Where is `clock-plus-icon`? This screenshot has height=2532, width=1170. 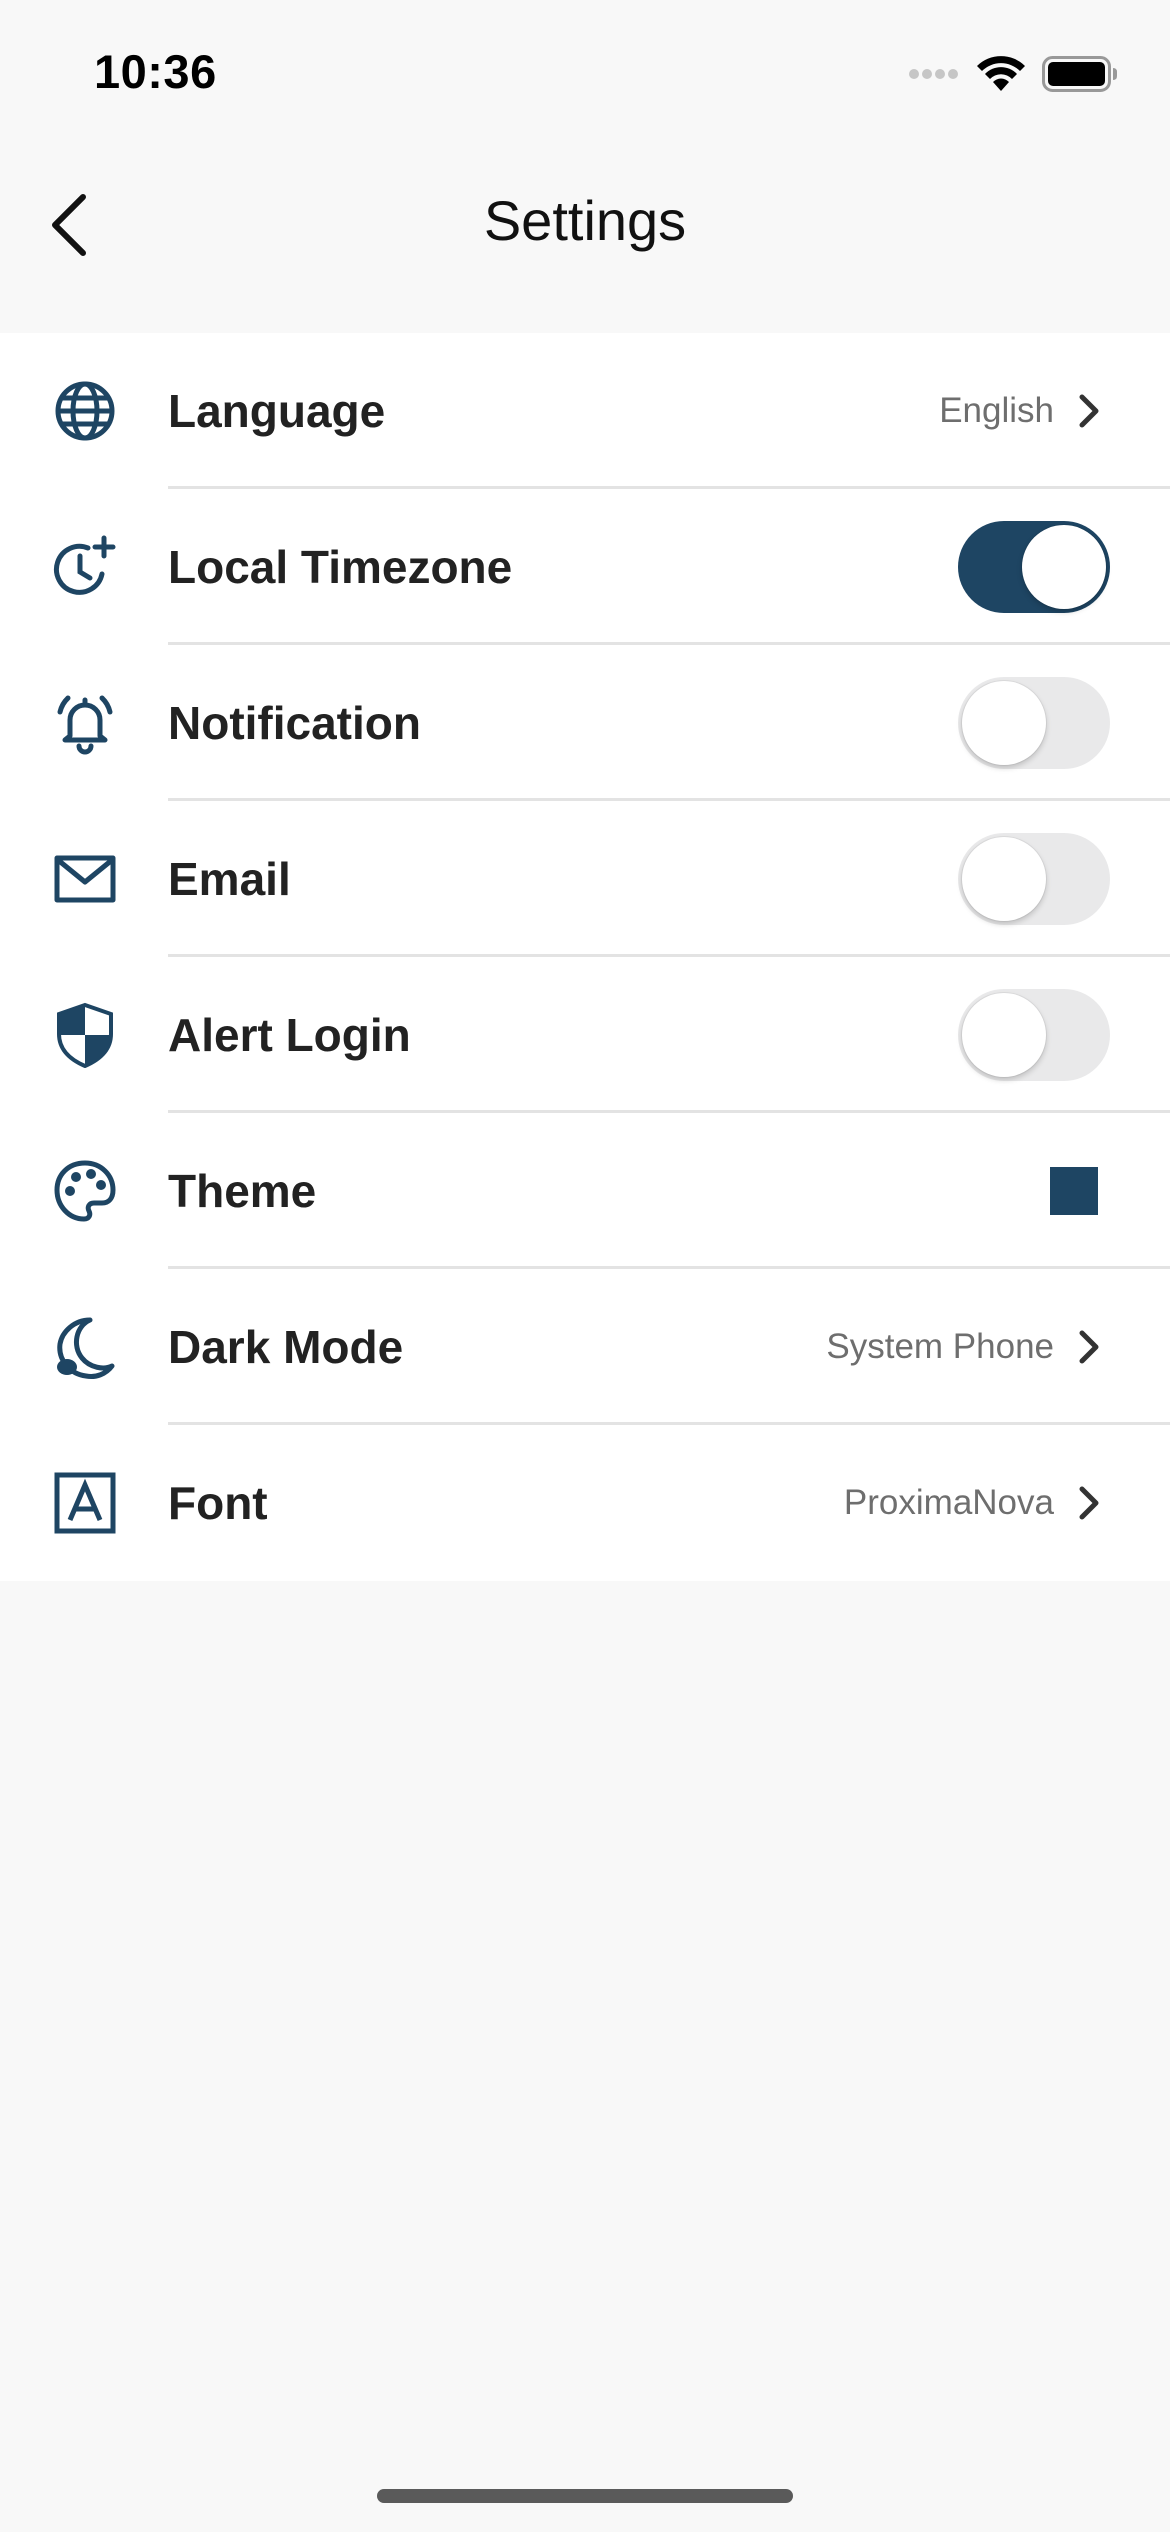
clock-plus-icon is located at coordinates (85, 567).